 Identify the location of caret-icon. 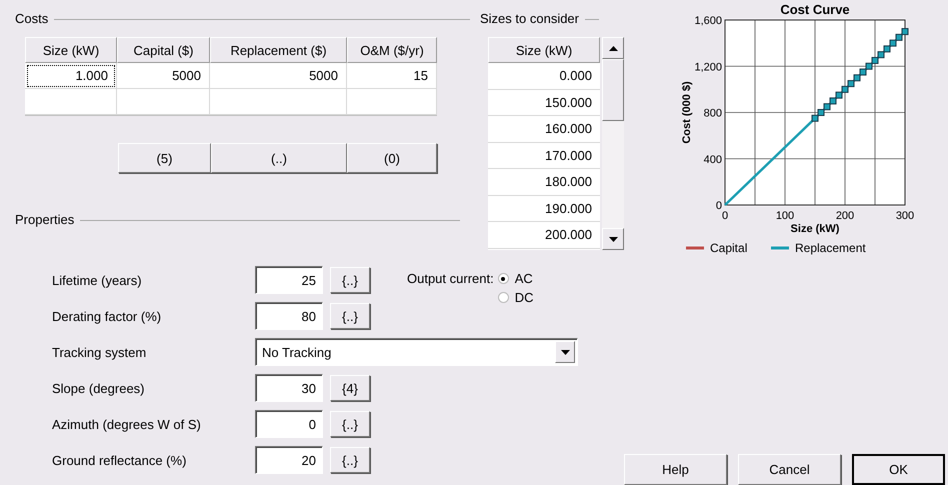
(565, 352).